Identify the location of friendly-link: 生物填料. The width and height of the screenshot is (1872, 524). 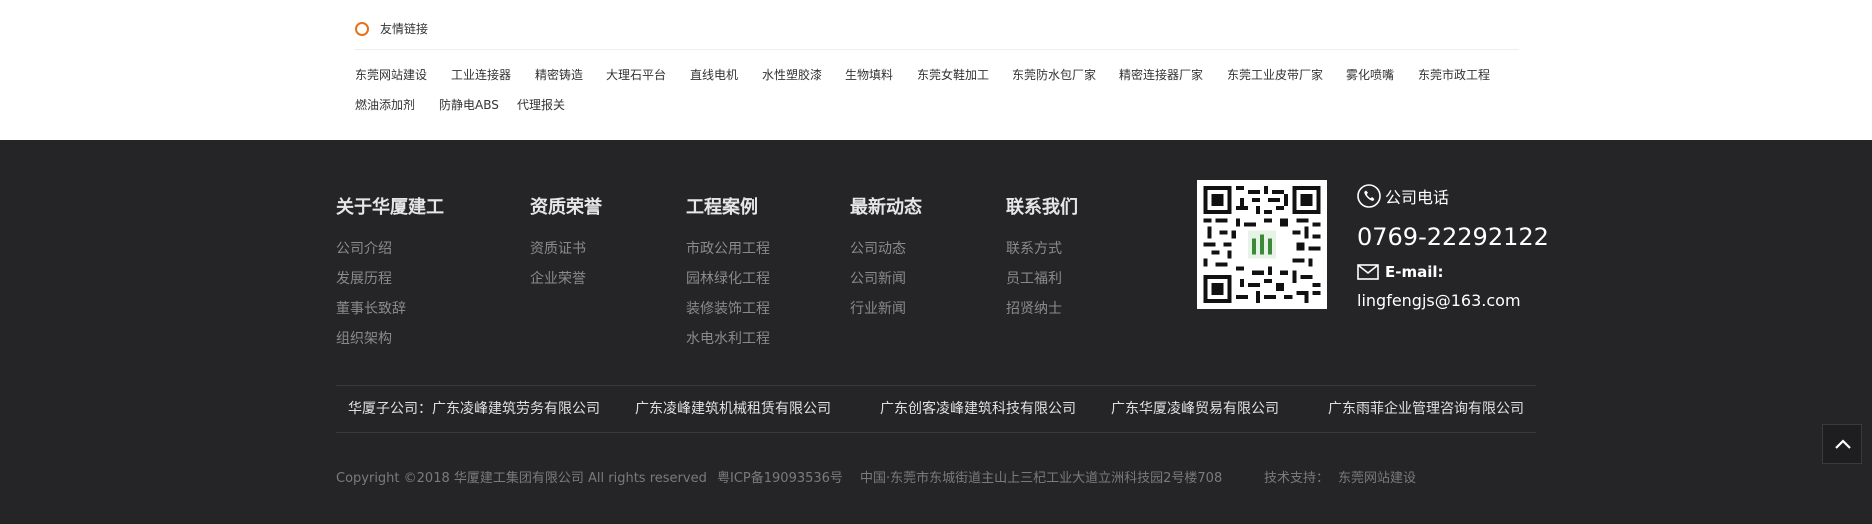
(869, 75).